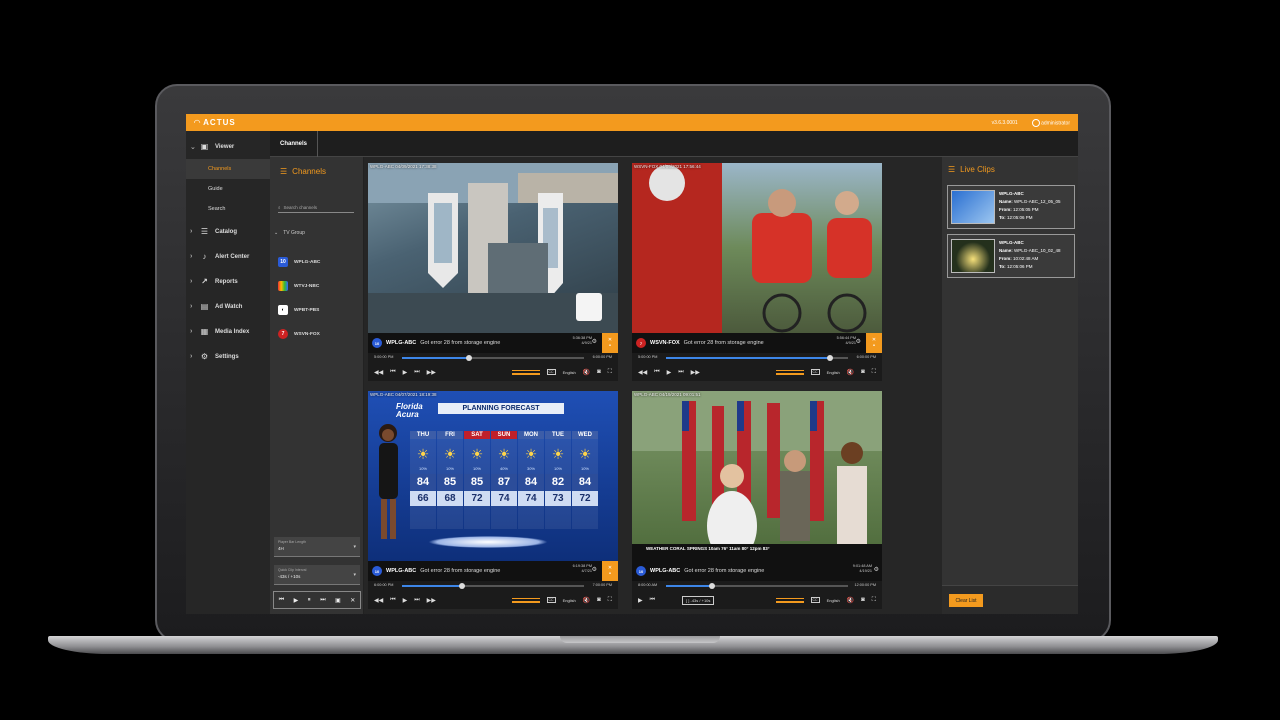 Image resolution: width=1280 pixels, height=720 pixels. I want to click on search-channels-input: ⌕ Search channels, so click(316, 208).